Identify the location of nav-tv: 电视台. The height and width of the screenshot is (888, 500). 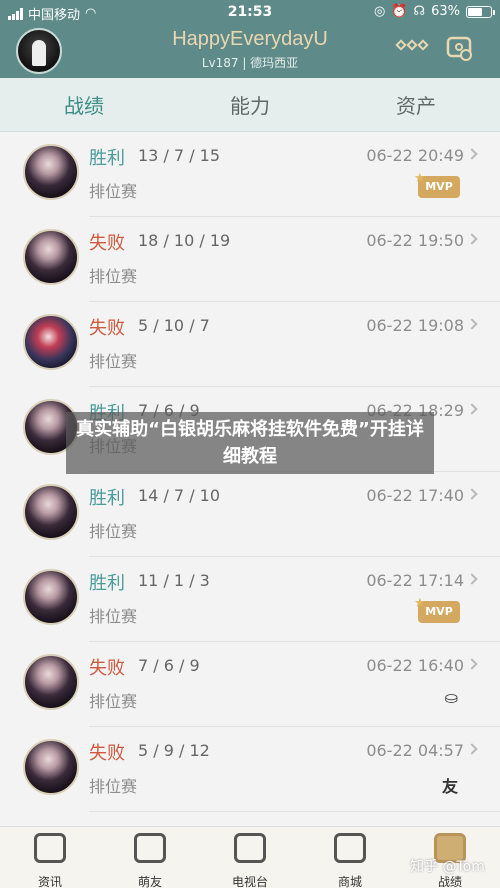
(250, 857).